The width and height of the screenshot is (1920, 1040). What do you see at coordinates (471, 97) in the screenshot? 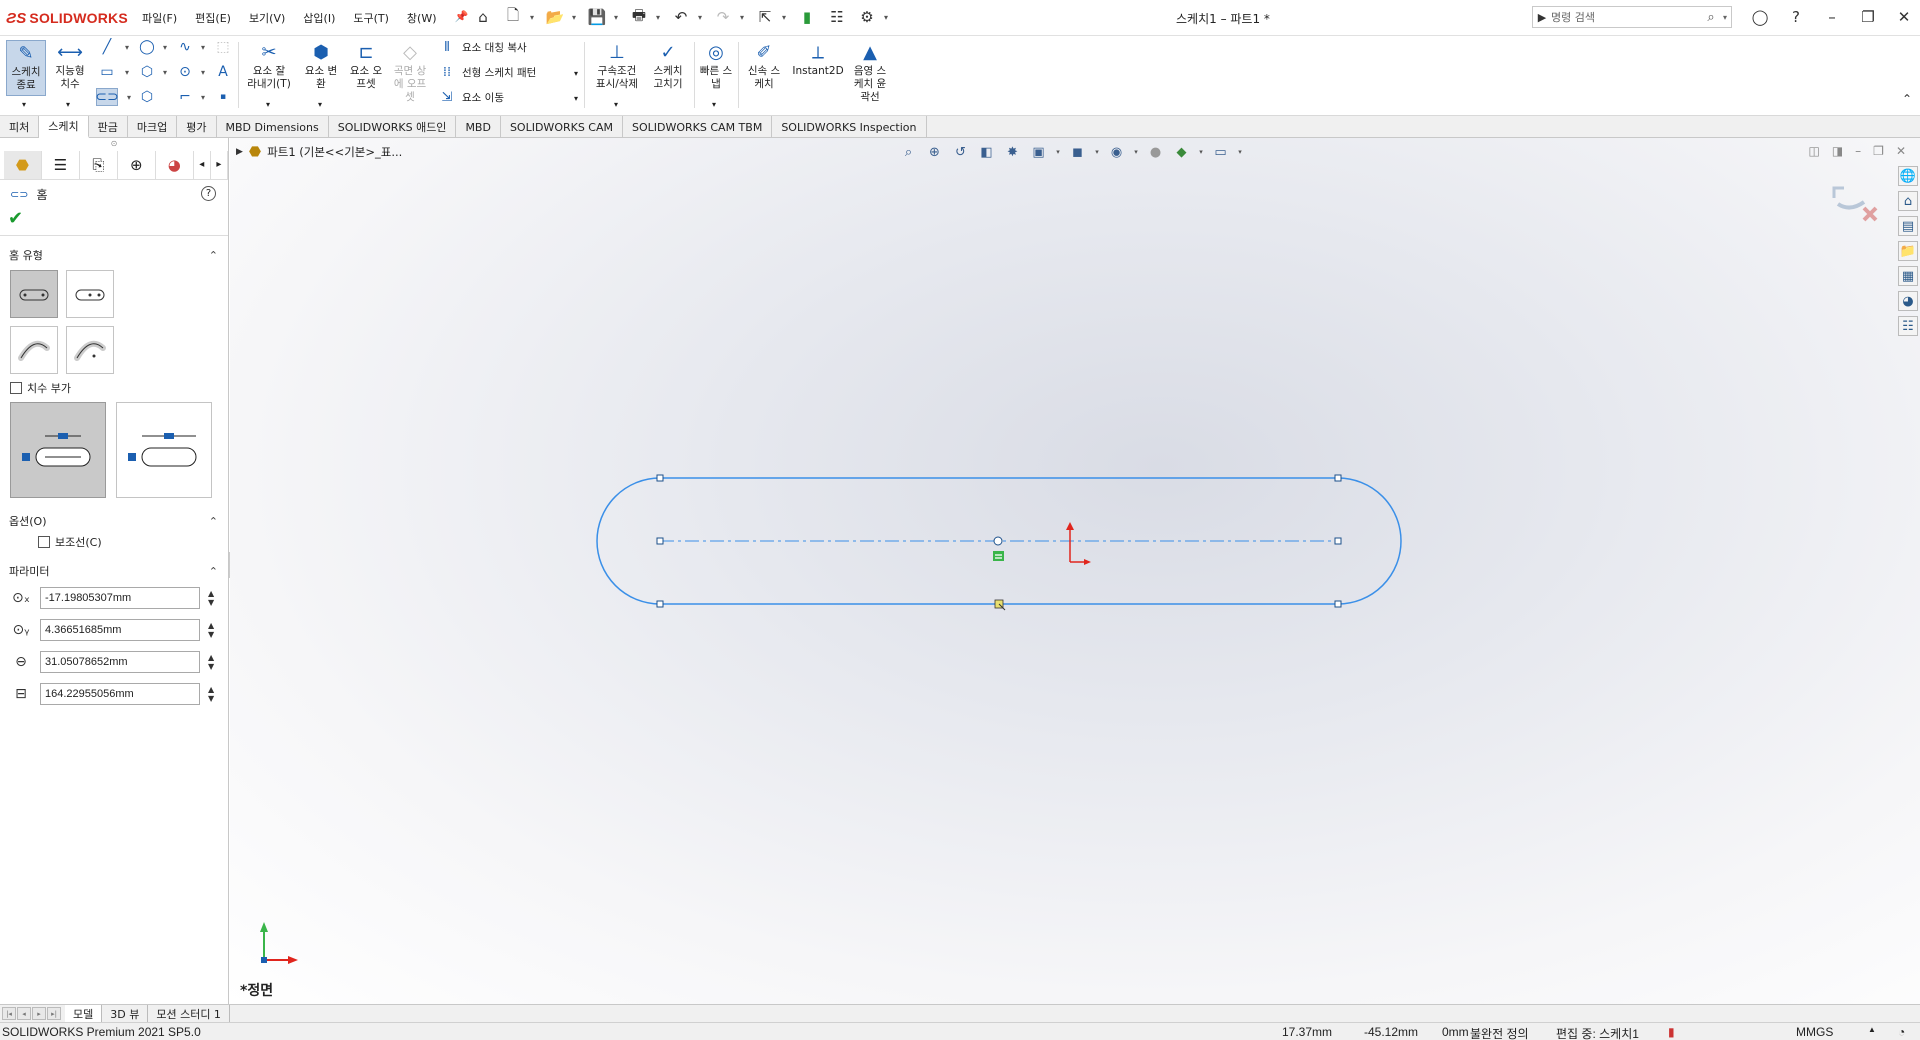
I see `move-entities-button: ⇲ 요소 이동` at bounding box center [471, 97].